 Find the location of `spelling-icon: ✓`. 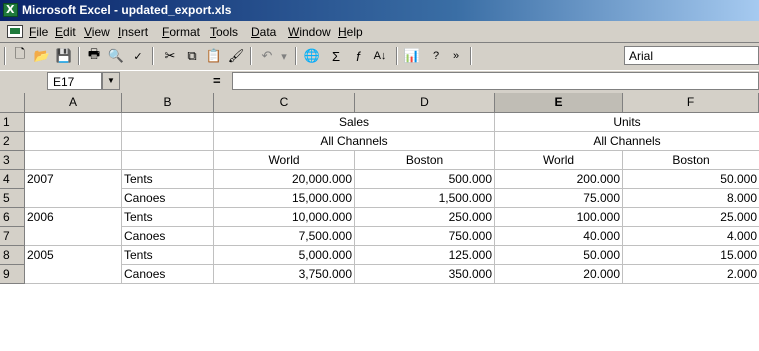

spelling-icon: ✓ is located at coordinates (138, 56).